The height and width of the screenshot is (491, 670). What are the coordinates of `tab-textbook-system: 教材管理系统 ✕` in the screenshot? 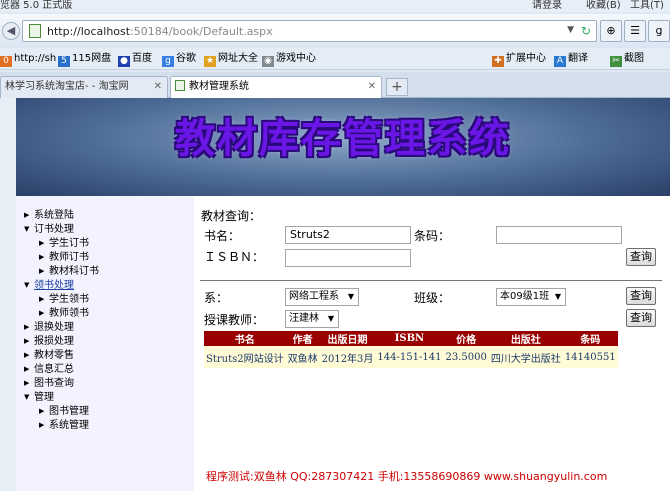 It's located at (276, 87).